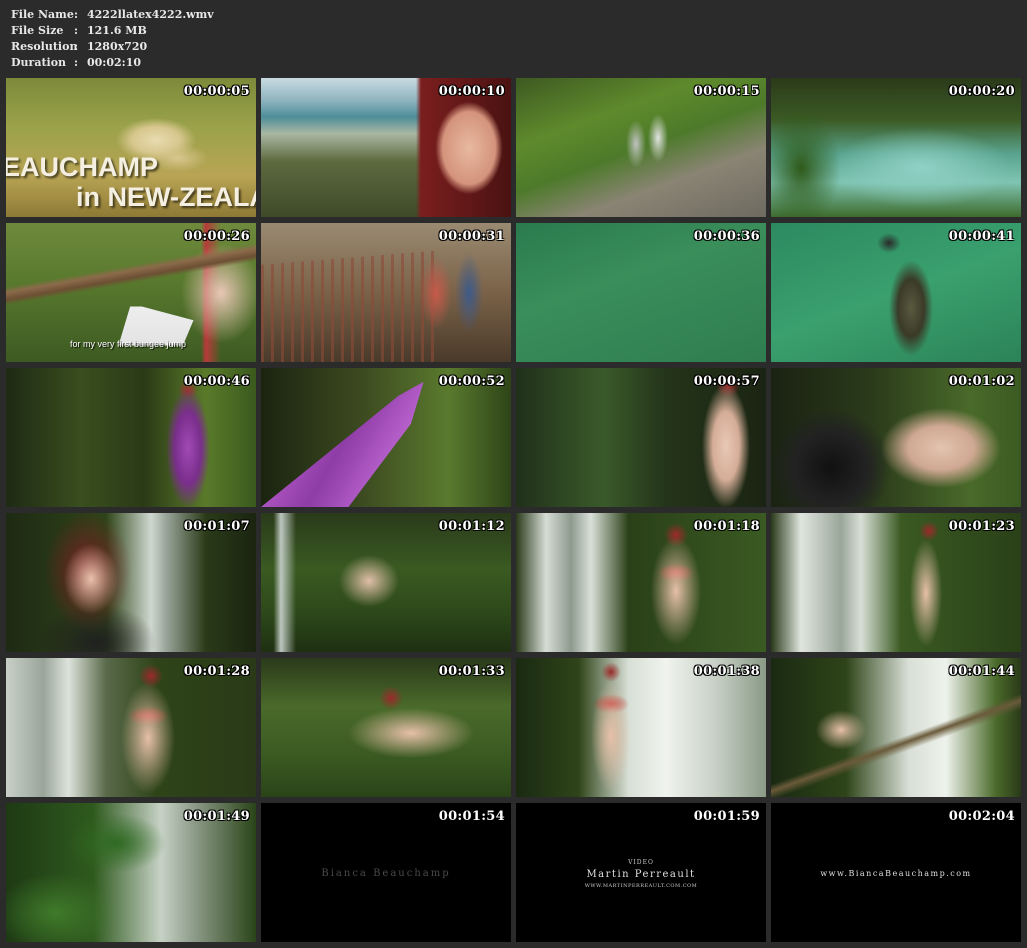  What do you see at coordinates (726, 816) in the screenshot?
I see `timestamp-label: 00:01:59` at bounding box center [726, 816].